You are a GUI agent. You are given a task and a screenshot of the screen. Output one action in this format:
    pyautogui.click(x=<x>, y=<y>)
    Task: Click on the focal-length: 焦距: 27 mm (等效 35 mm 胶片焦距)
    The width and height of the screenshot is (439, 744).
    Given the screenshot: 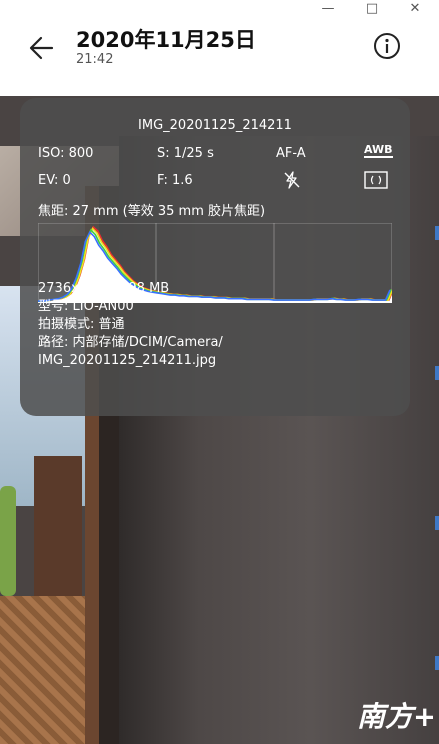 What is the action you would take?
    pyautogui.click(x=152, y=211)
    